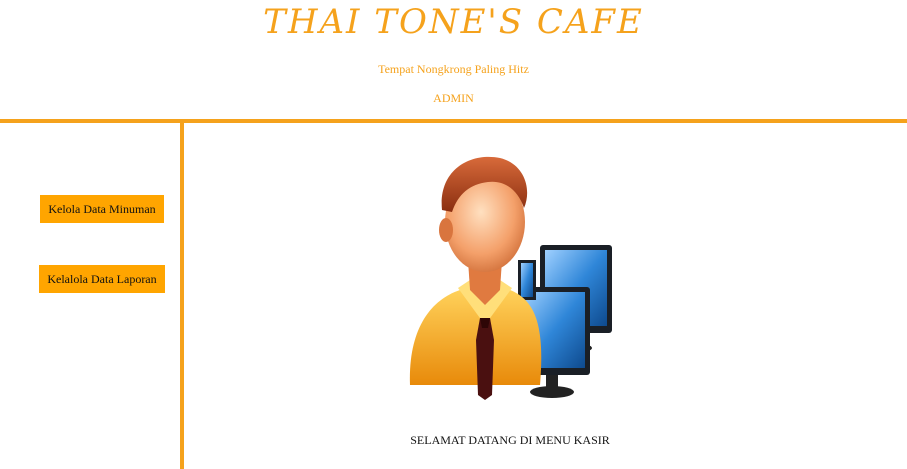 This screenshot has width=907, height=469. I want to click on cashier-user-computer-icon, so click(510, 280).